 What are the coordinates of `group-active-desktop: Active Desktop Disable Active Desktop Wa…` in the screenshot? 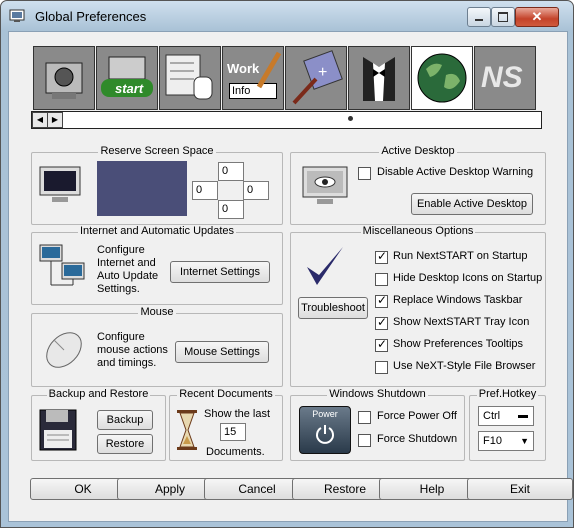 It's located at (418, 185).